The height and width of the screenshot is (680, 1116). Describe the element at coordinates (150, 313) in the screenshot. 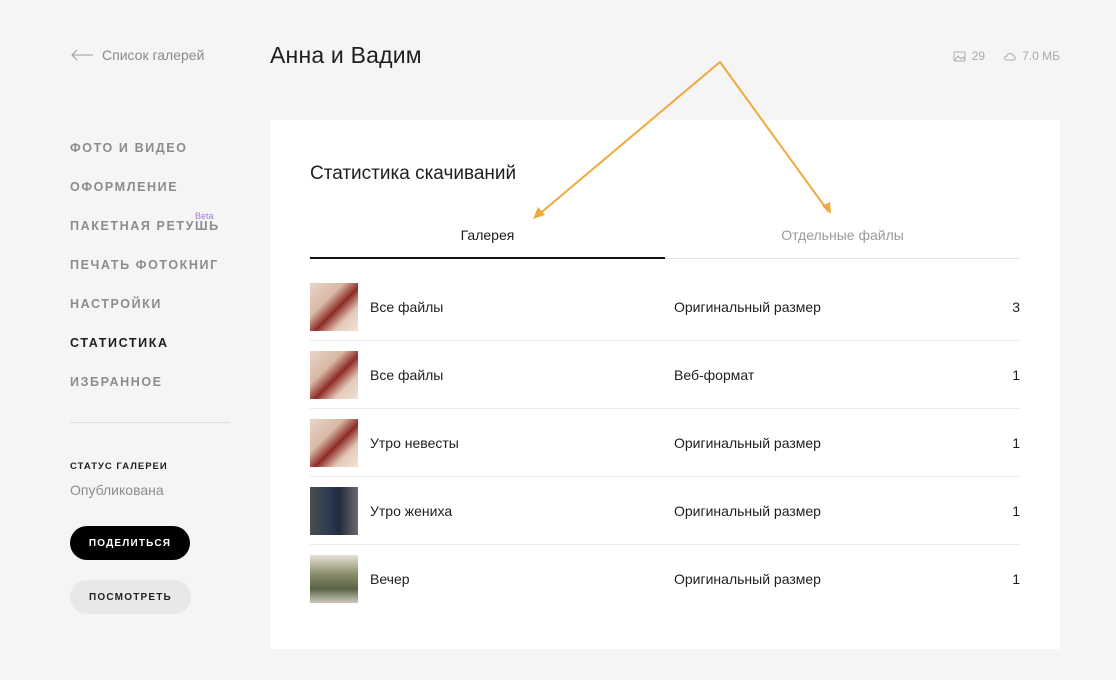

I see `sidebar-item-settings: Настройки` at that location.